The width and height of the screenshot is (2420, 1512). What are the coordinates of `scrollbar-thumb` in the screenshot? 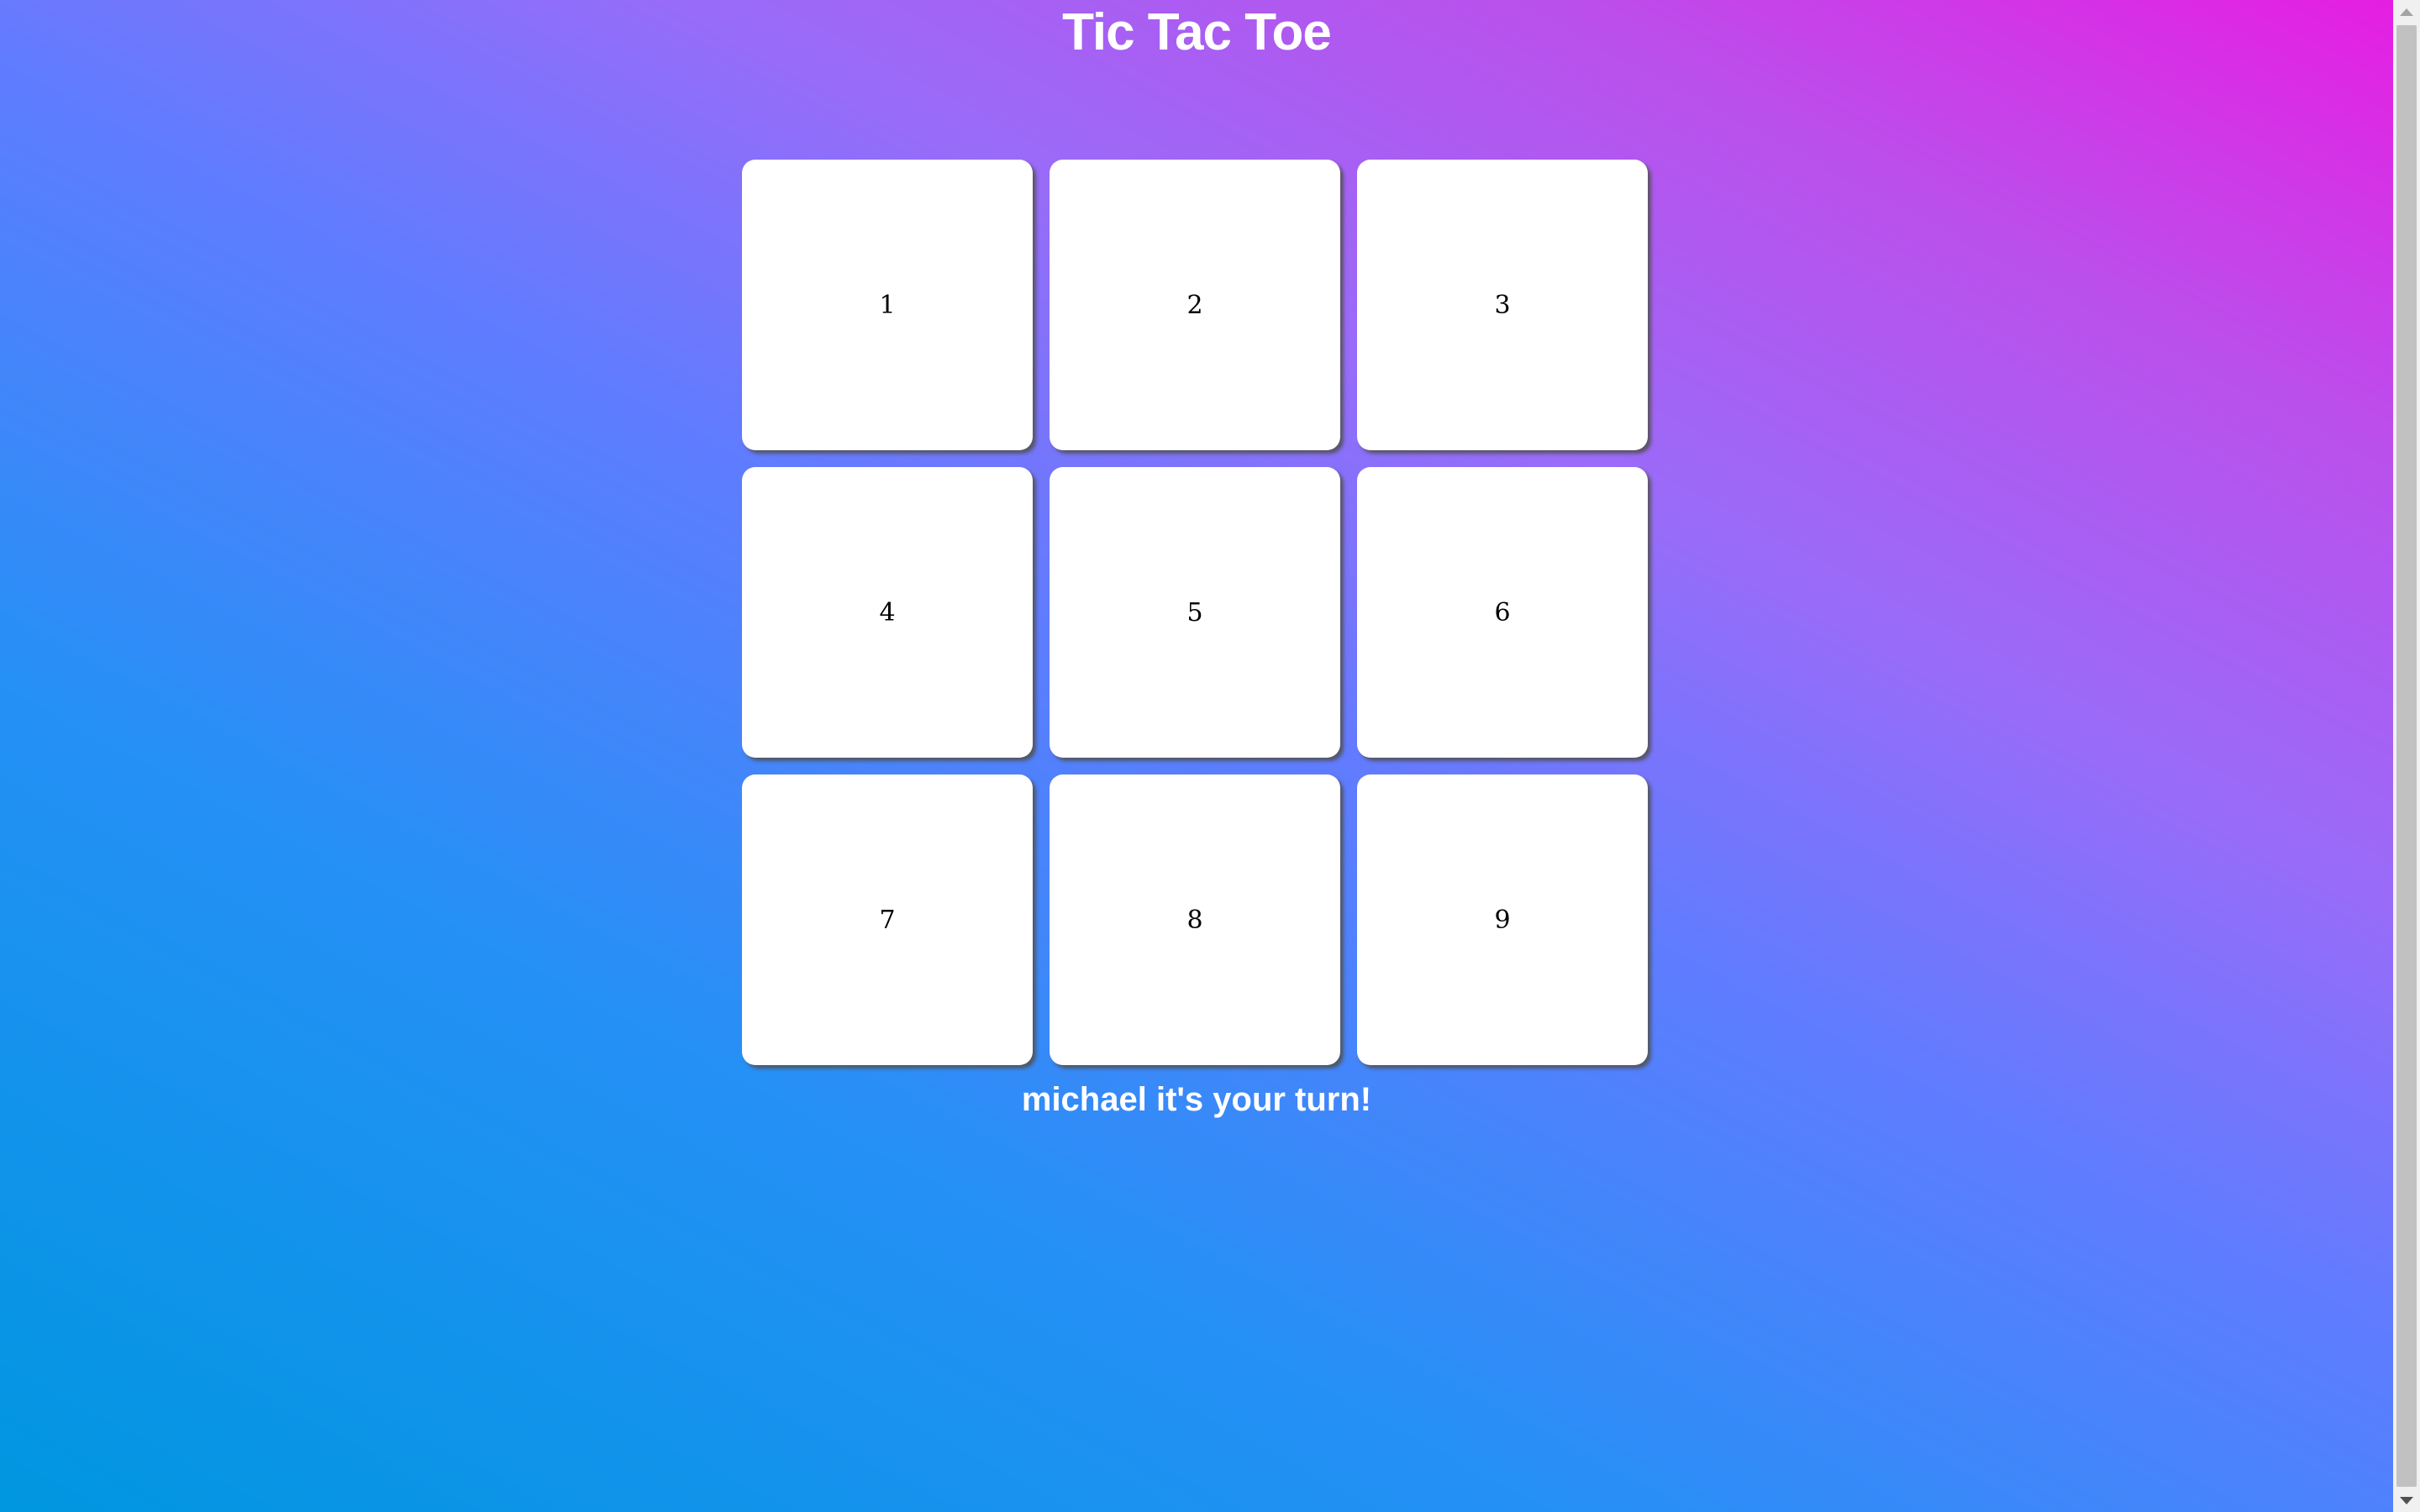 It's located at (2406, 756).